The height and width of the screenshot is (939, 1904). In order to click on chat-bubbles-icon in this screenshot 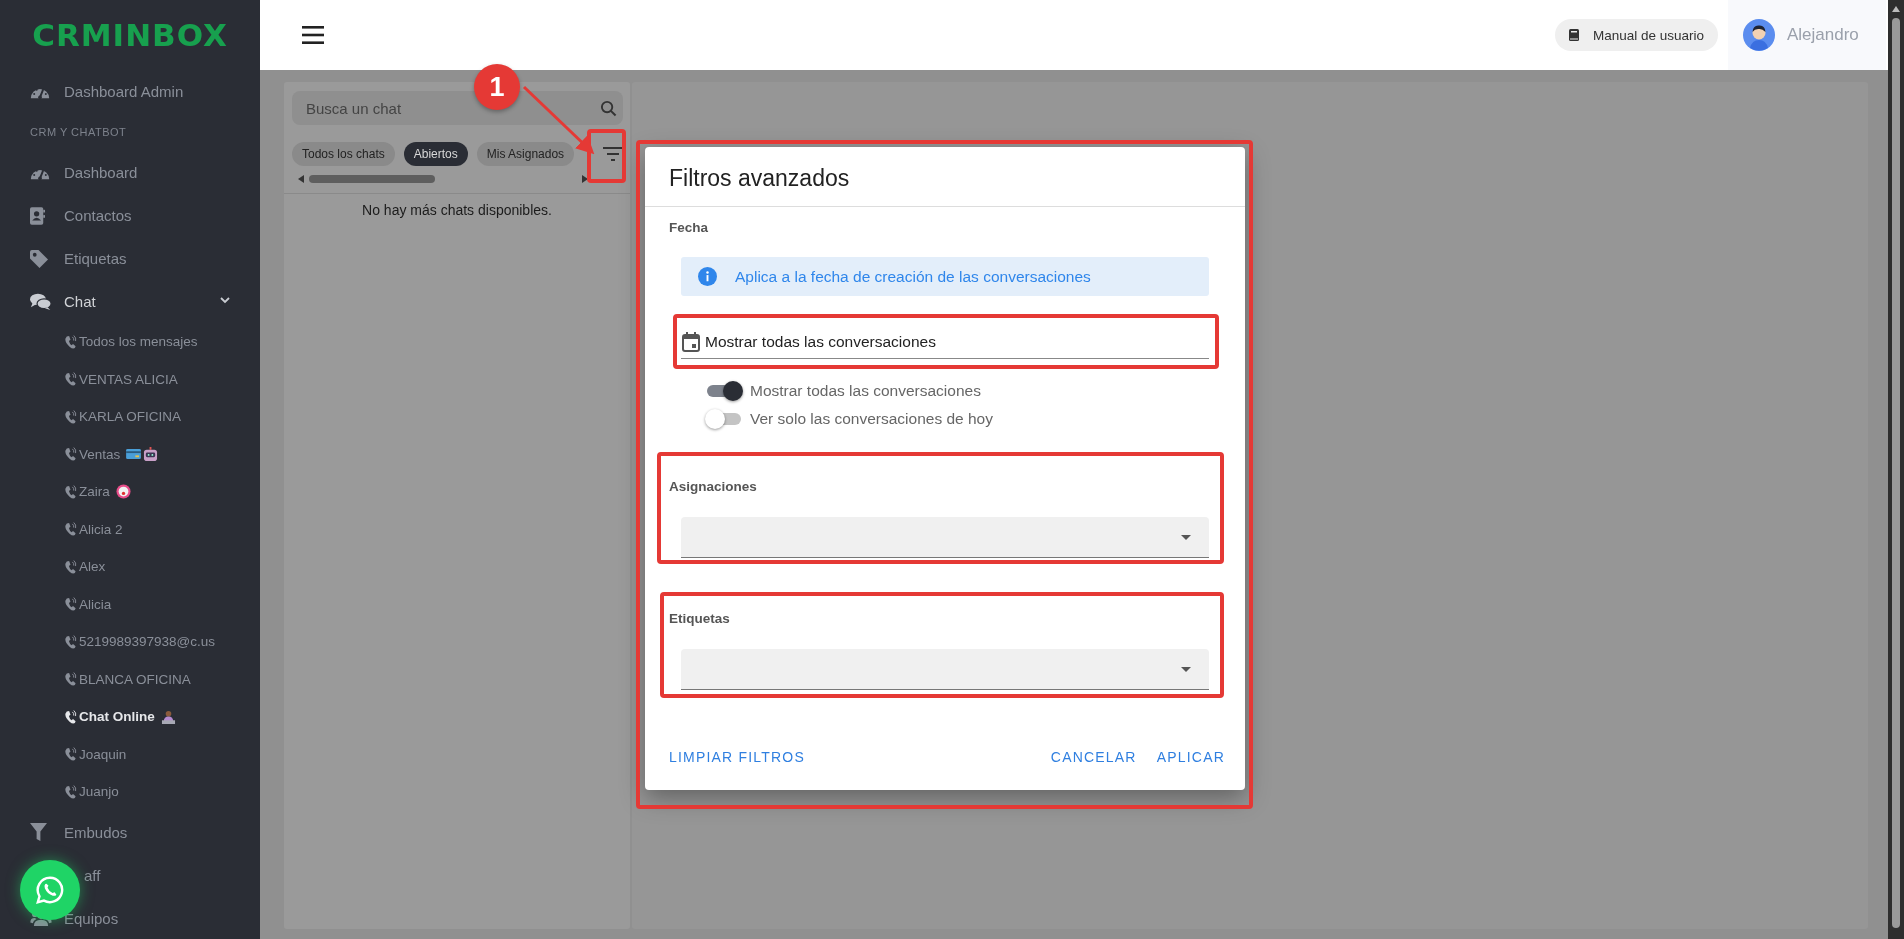, I will do `click(41, 301)`.